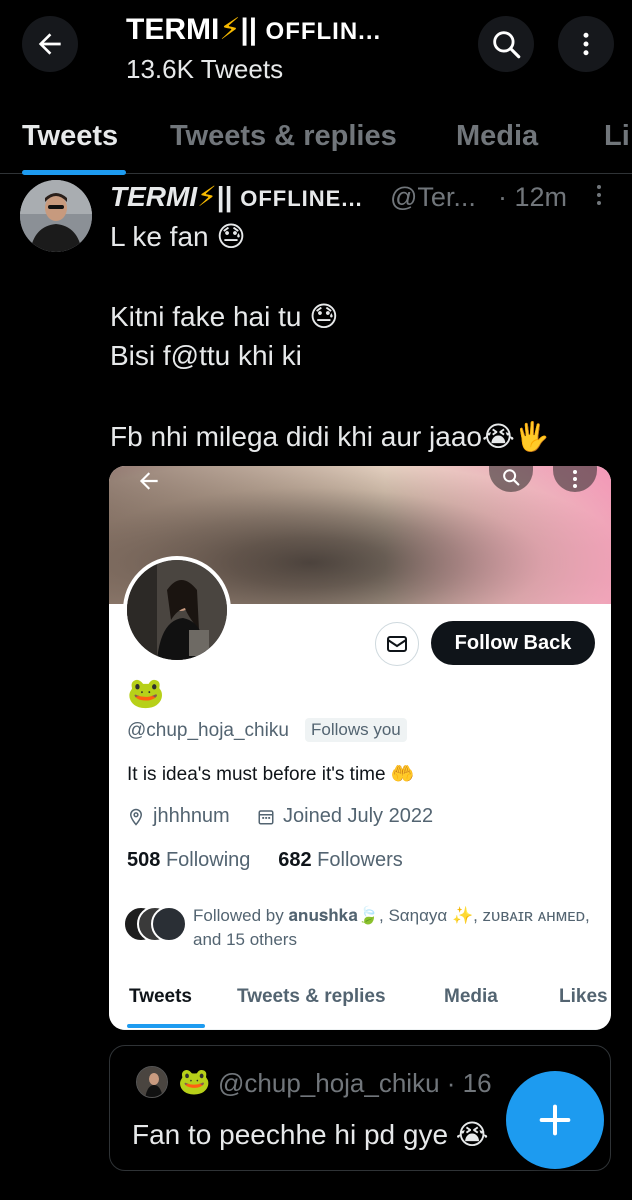  I want to click on tab-media: Media, so click(497, 136).